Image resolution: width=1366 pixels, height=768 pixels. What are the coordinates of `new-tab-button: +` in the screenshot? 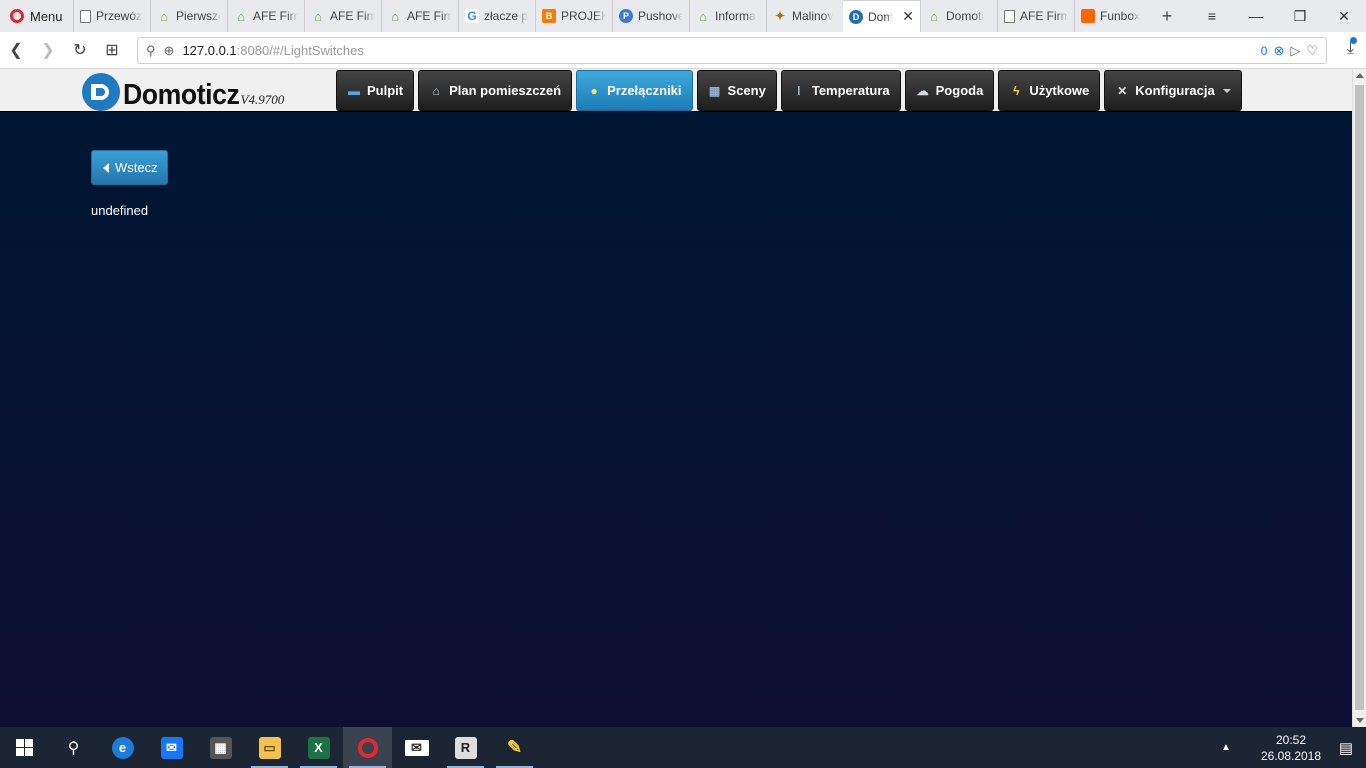 It's located at (1167, 16).